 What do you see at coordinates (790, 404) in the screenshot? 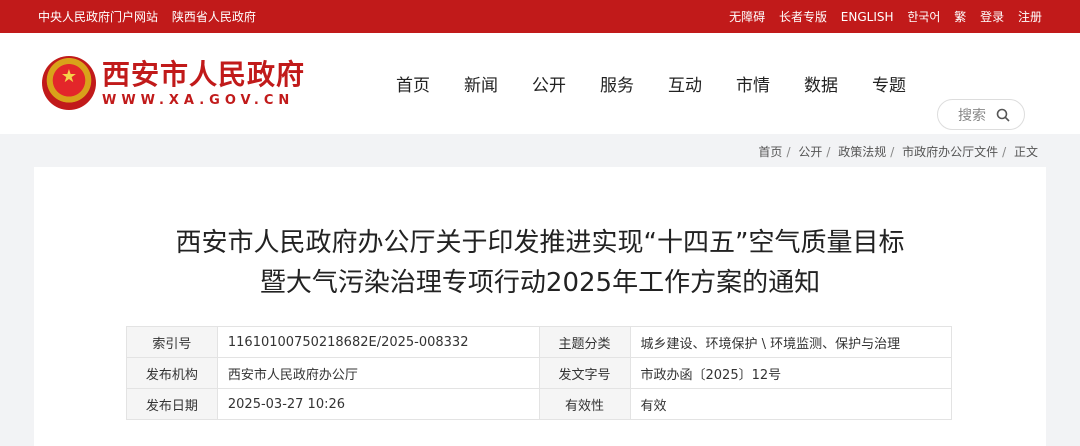
I see `value-validity: 有效` at bounding box center [790, 404].